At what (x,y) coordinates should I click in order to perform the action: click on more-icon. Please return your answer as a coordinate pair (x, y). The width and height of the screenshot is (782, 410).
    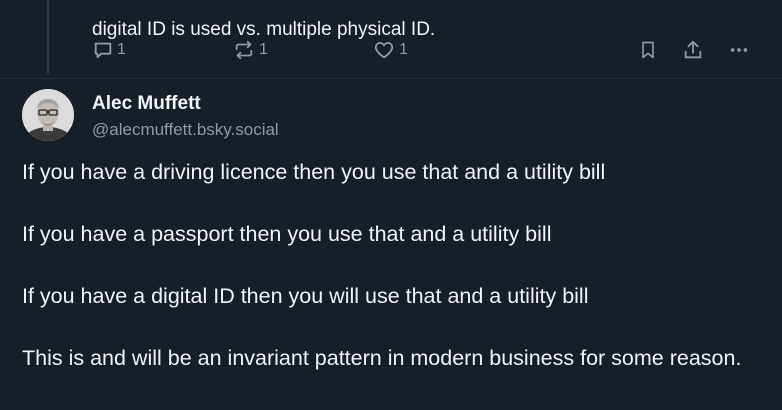
    Looking at the image, I should click on (739, 50).